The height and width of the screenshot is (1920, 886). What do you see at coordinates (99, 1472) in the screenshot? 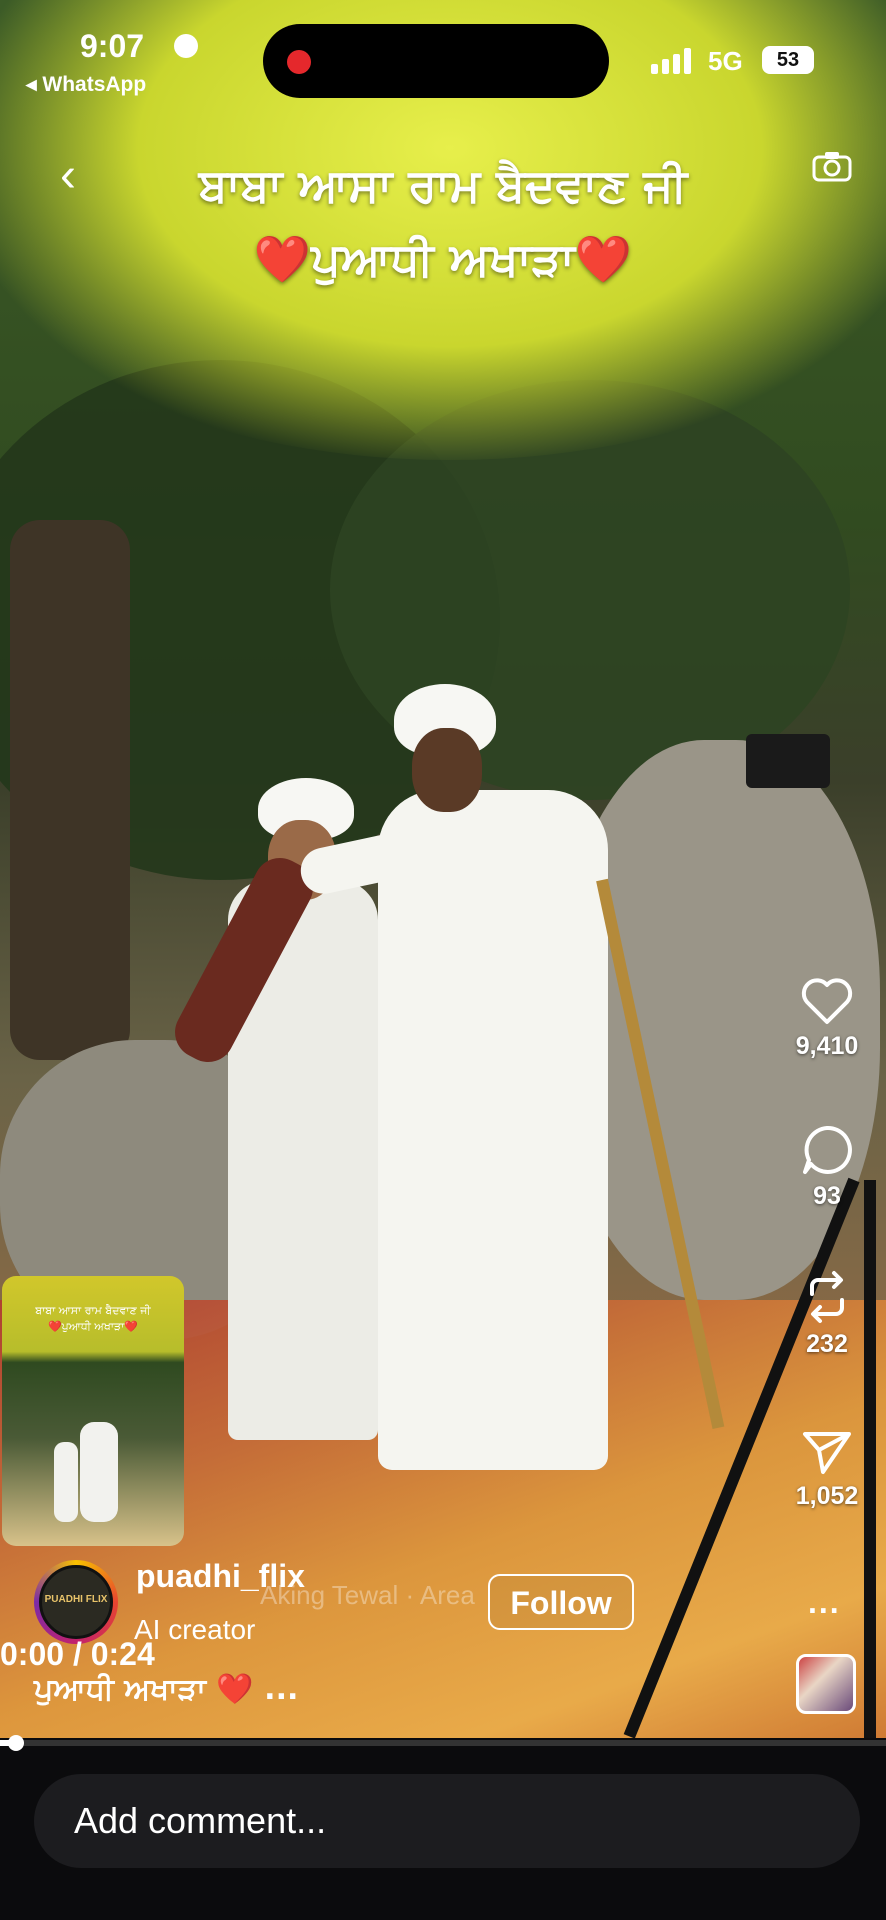
I see `pip-singer-figure` at bounding box center [99, 1472].